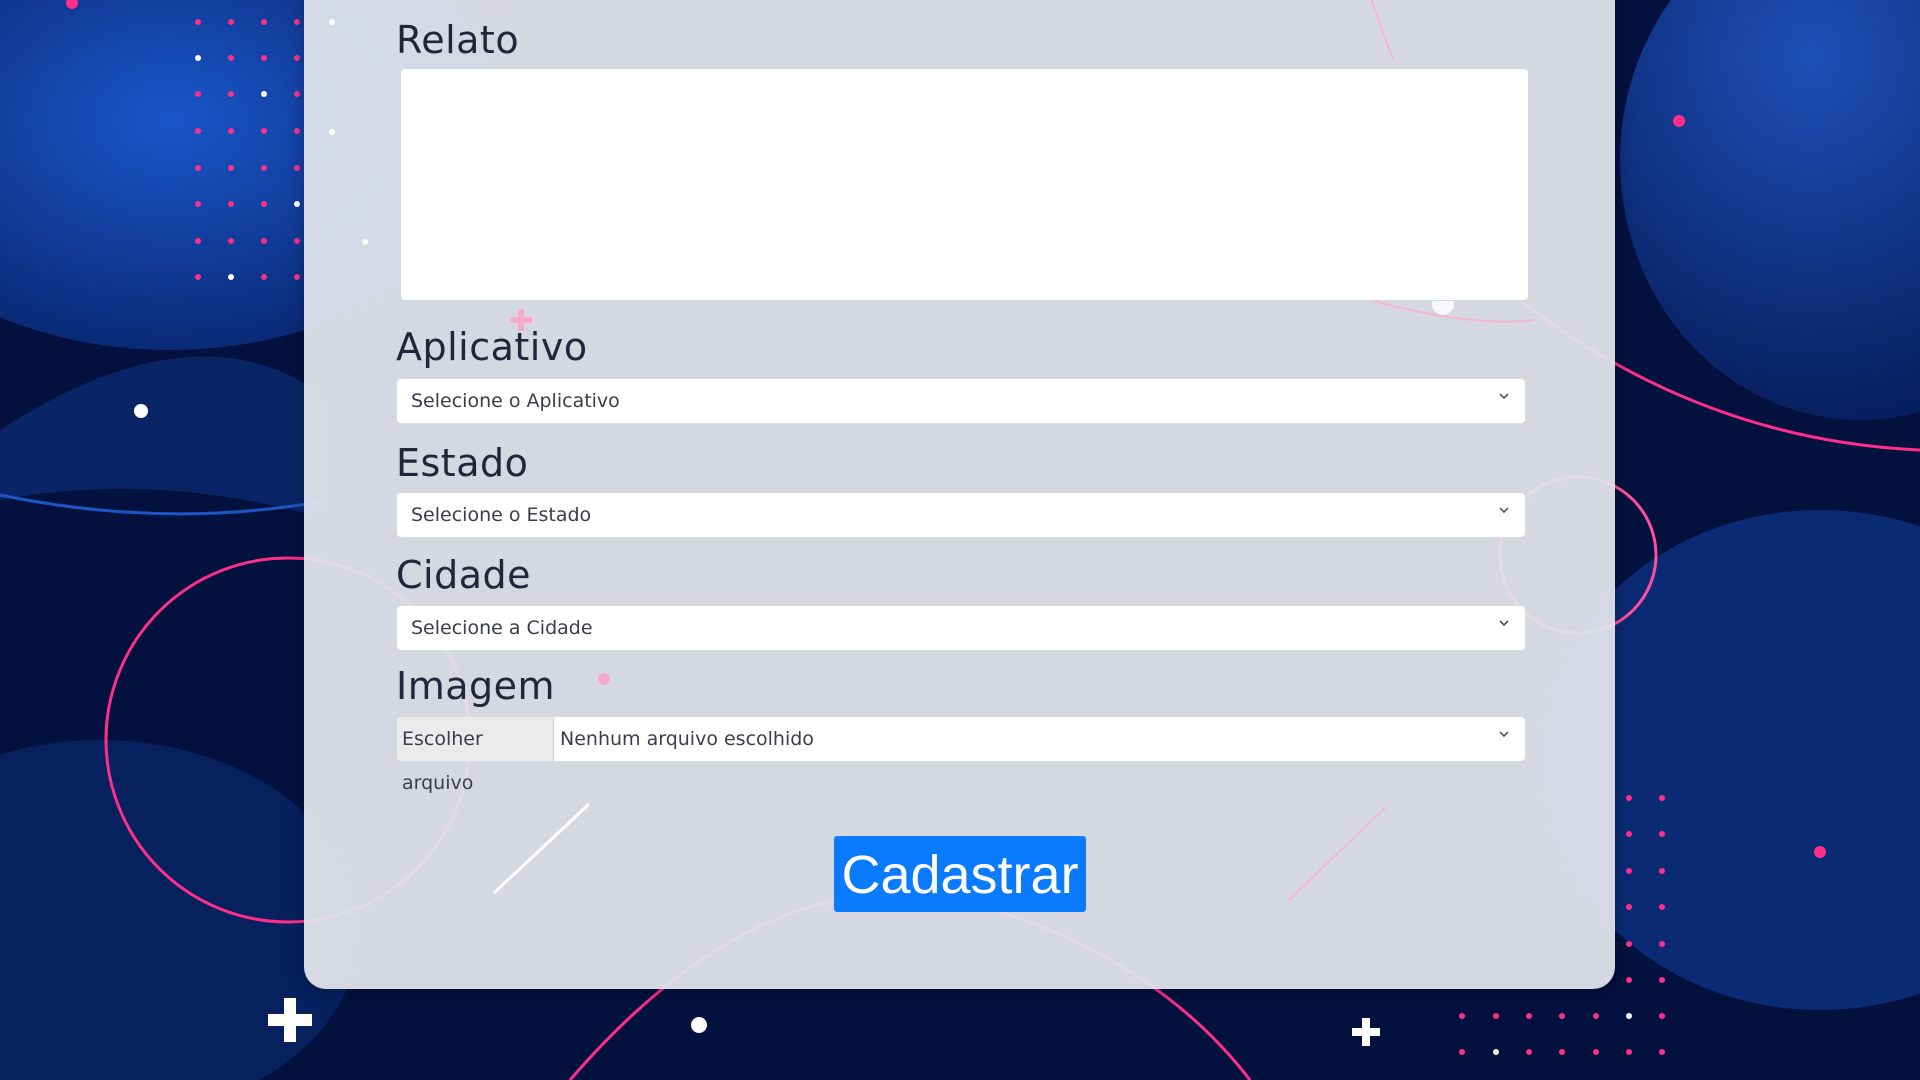 The width and height of the screenshot is (1920, 1080). I want to click on choose-file-button: Escolher arquivo, so click(475, 755).